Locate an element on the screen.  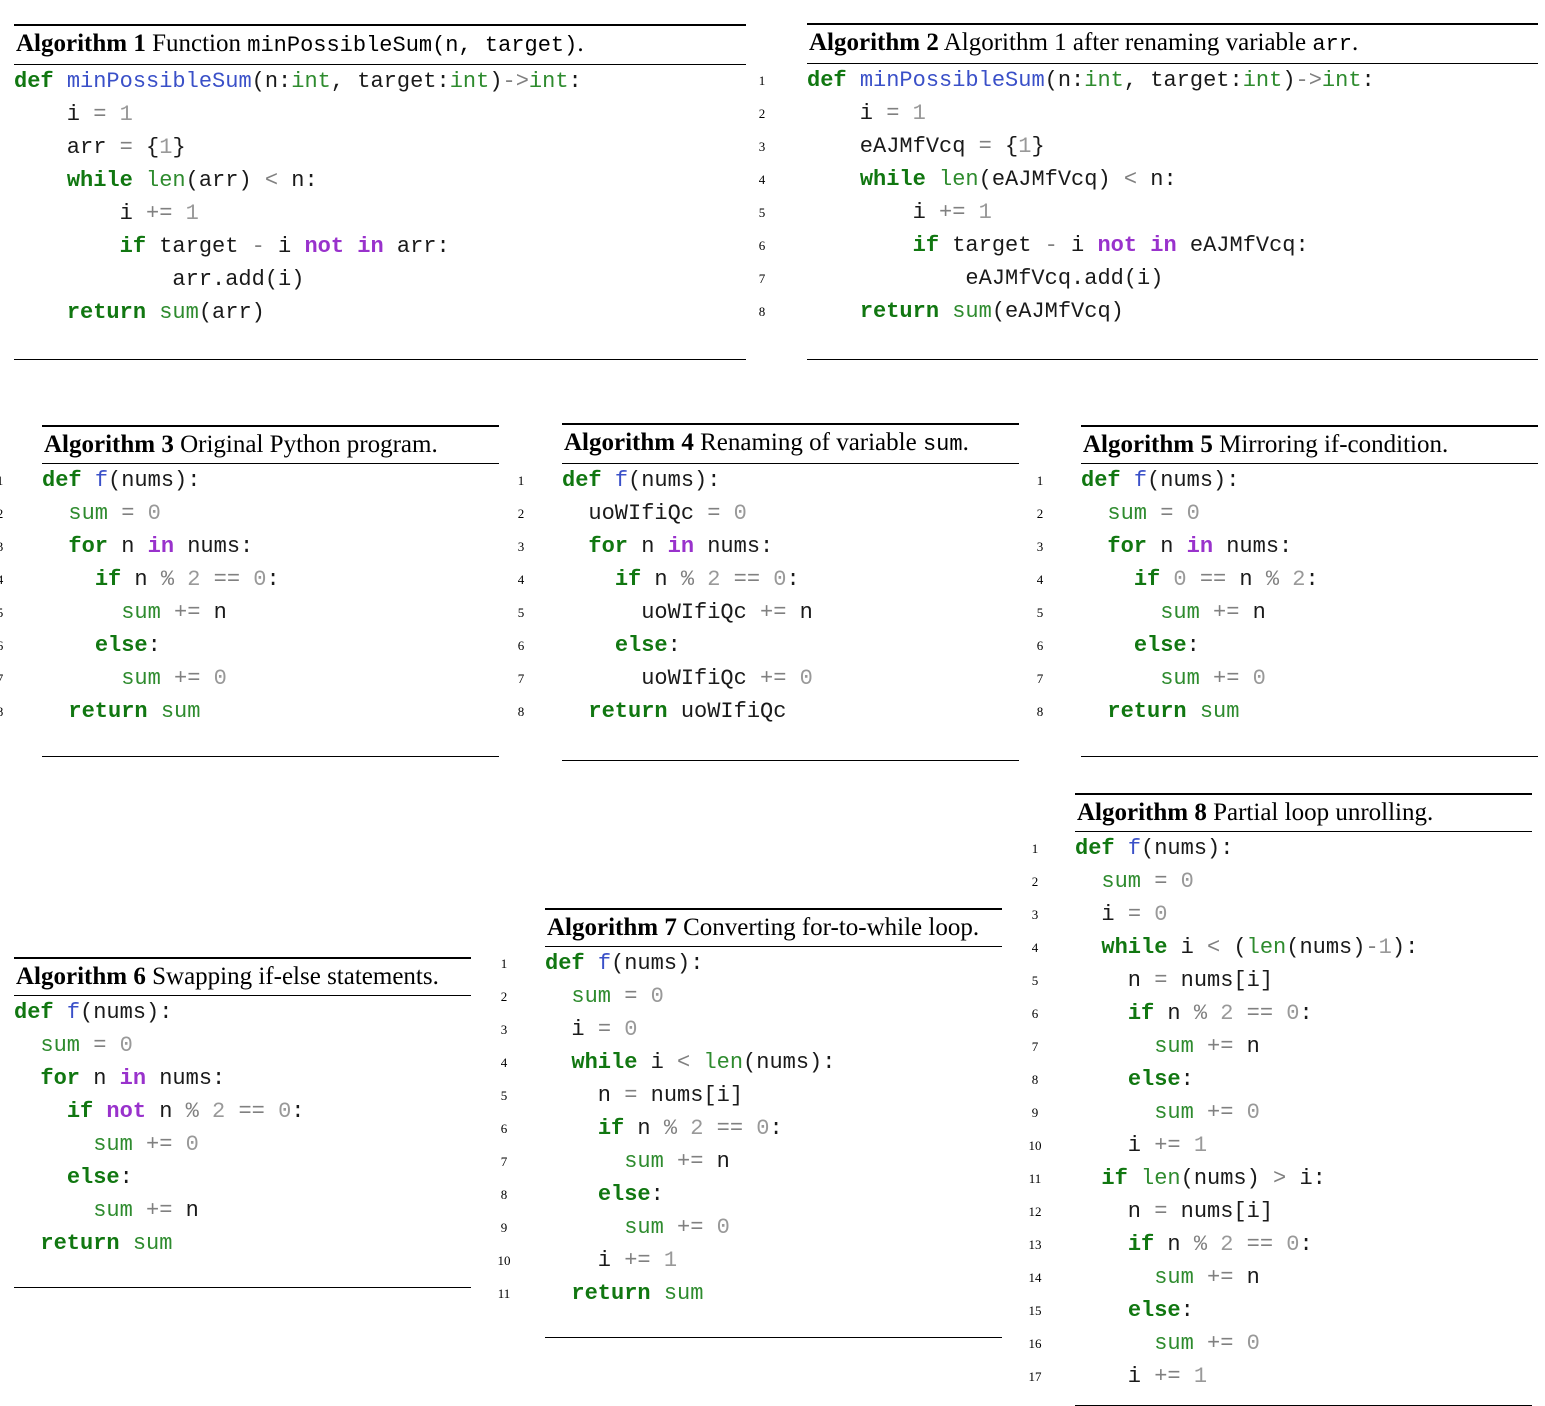
code-token: % is located at coordinates (670, 1128).